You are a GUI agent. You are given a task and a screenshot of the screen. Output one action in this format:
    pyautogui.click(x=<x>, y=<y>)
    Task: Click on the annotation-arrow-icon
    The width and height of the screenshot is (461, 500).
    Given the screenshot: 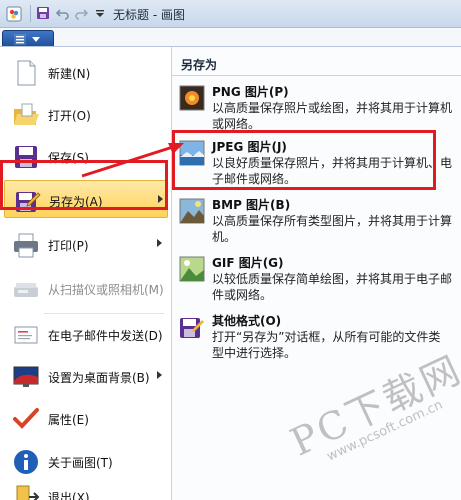 What is the action you would take?
    pyautogui.click(x=132, y=160)
    